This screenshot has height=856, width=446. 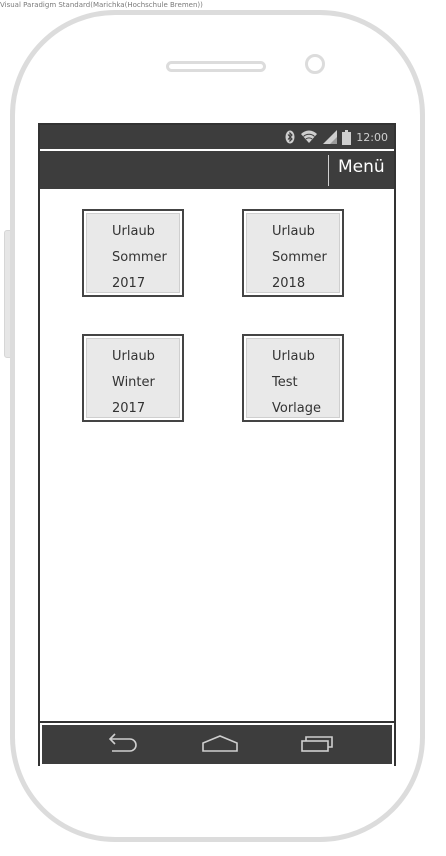 What do you see at coordinates (217, 170) in the screenshot?
I see `app-bar: Menü` at bounding box center [217, 170].